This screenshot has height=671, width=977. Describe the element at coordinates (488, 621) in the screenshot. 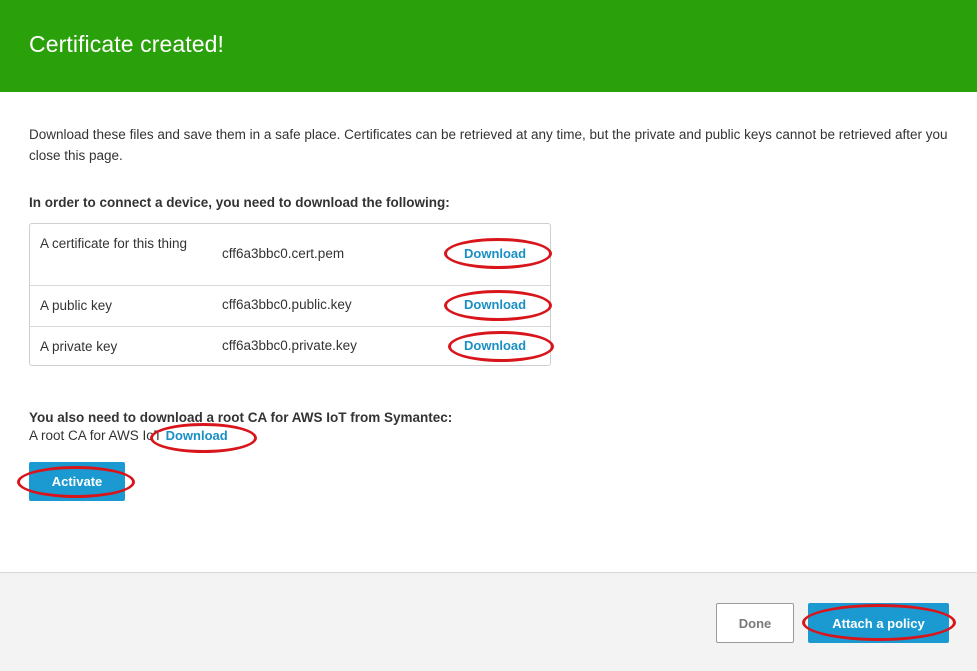

I see `footer-bar: Done Attach a policy` at that location.